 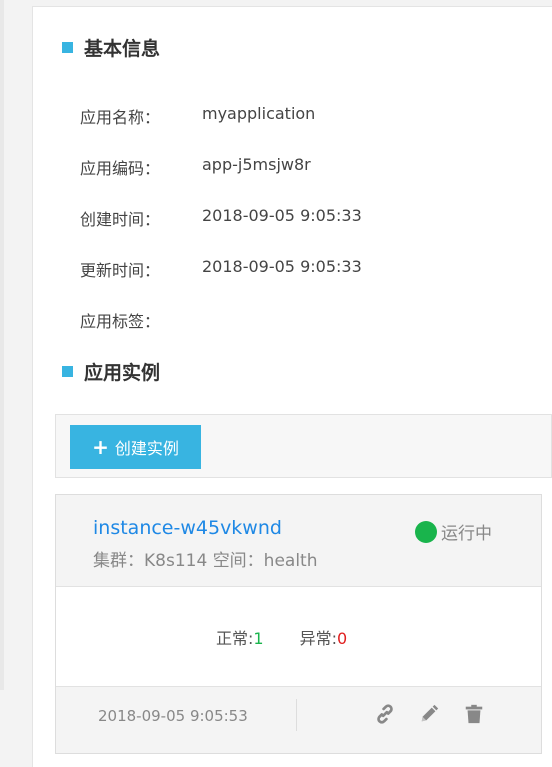 I want to click on instance-health-counts: 正常:1 异常:0, so click(x=281, y=637).